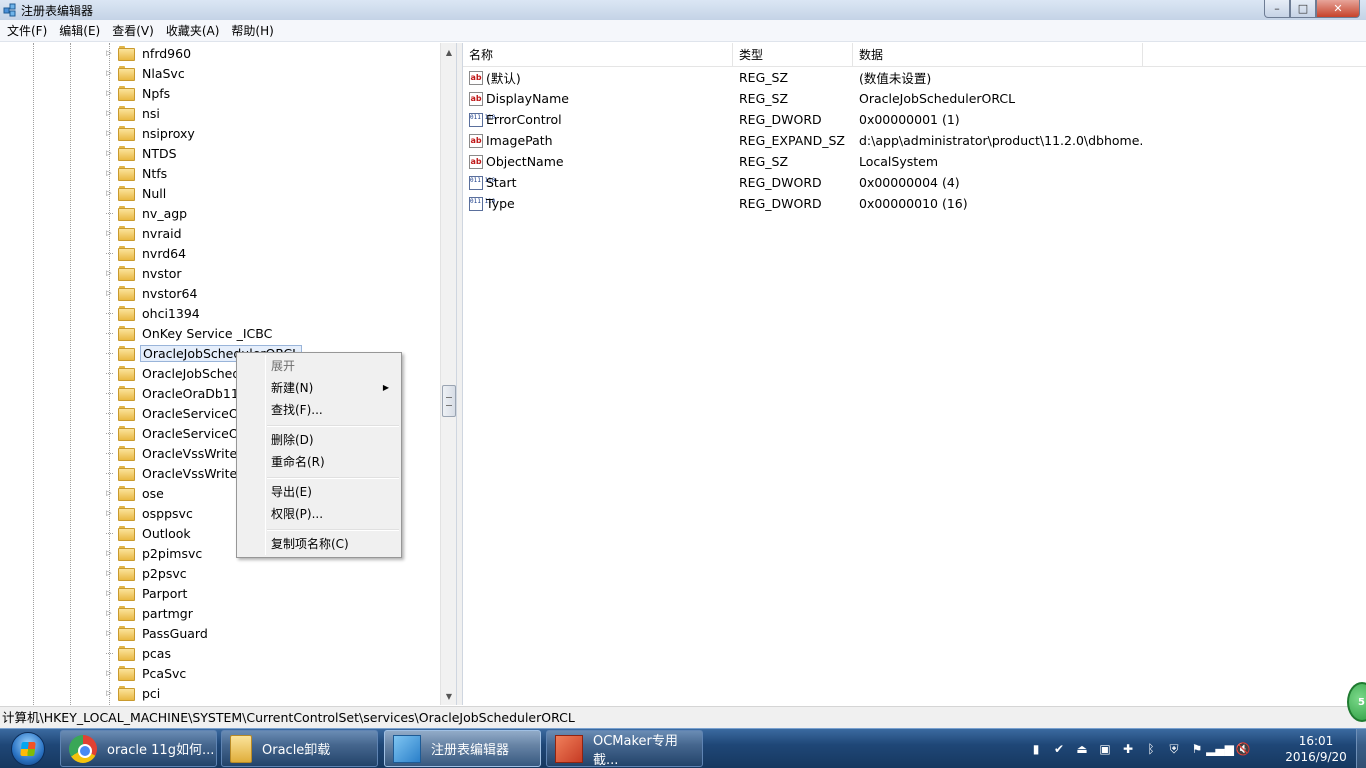 The height and width of the screenshot is (768, 1366). What do you see at coordinates (1105, 749) in the screenshot?
I see `network-monitor-tray-icon: ▣` at bounding box center [1105, 749].